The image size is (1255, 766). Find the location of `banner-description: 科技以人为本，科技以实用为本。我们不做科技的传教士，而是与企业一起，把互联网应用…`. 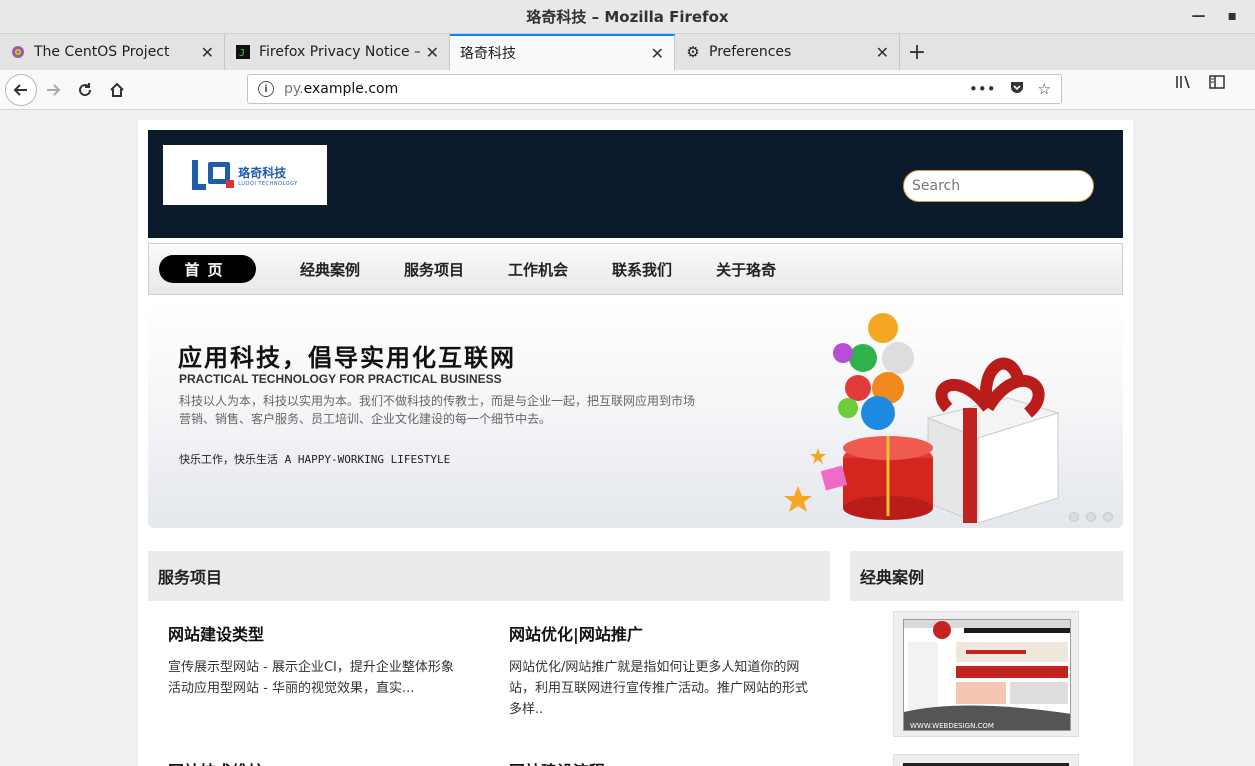

banner-description: 科技以人为本，科技以实用为本。我们不做科技的传教士，而是与企业一起，把互联网应用… is located at coordinates (437, 410).